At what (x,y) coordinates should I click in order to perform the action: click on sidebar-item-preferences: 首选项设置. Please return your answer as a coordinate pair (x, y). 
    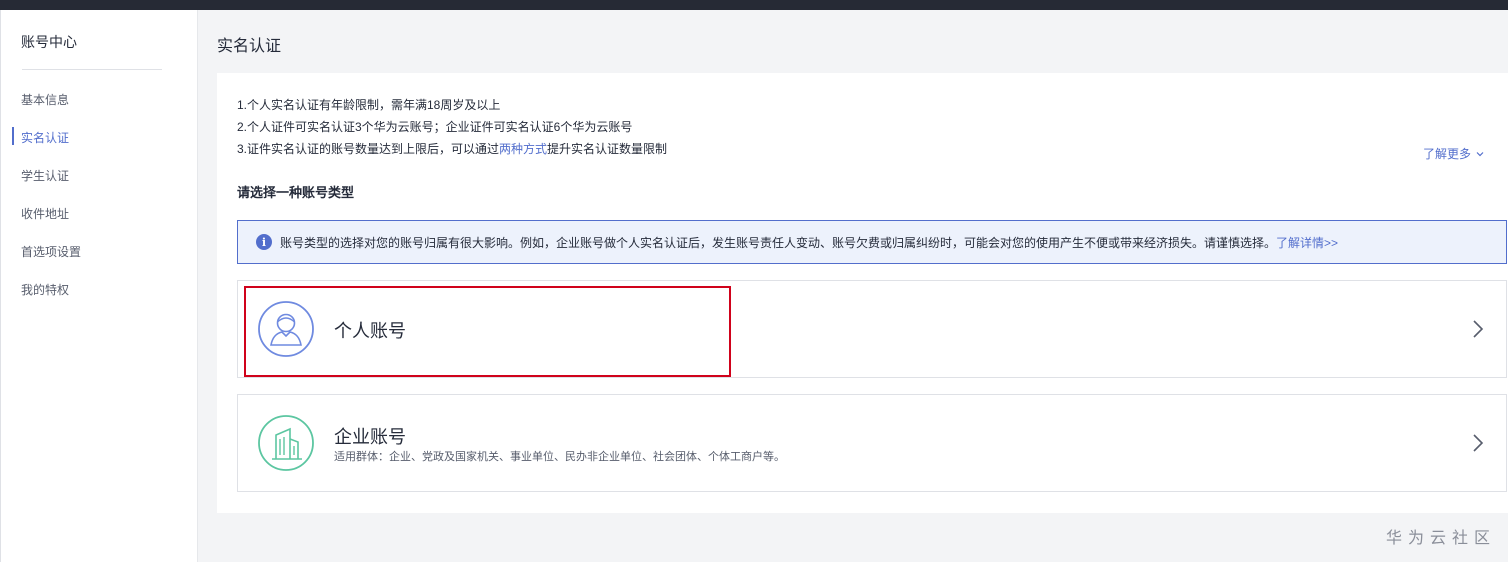
    Looking at the image, I should click on (51, 252).